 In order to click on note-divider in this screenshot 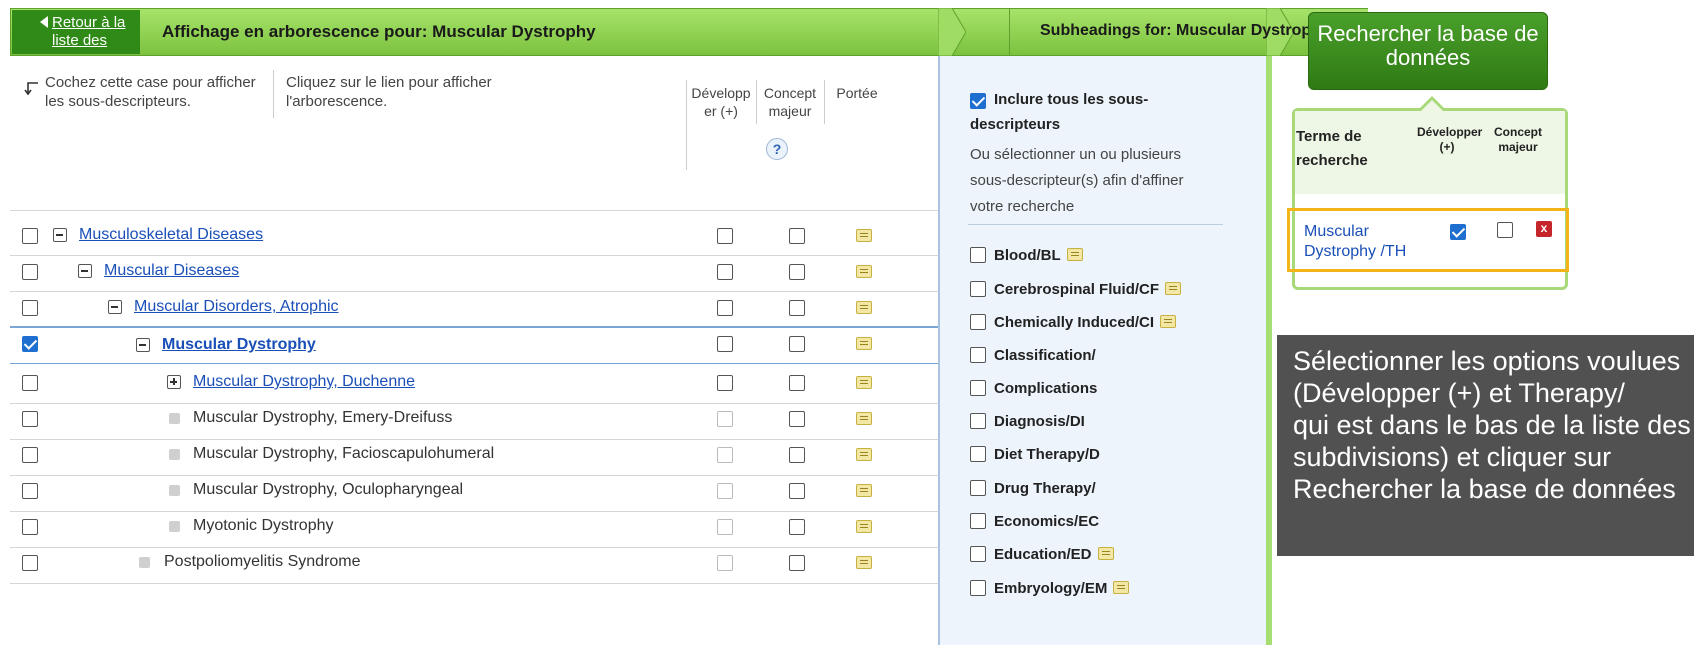, I will do `click(273, 94)`.